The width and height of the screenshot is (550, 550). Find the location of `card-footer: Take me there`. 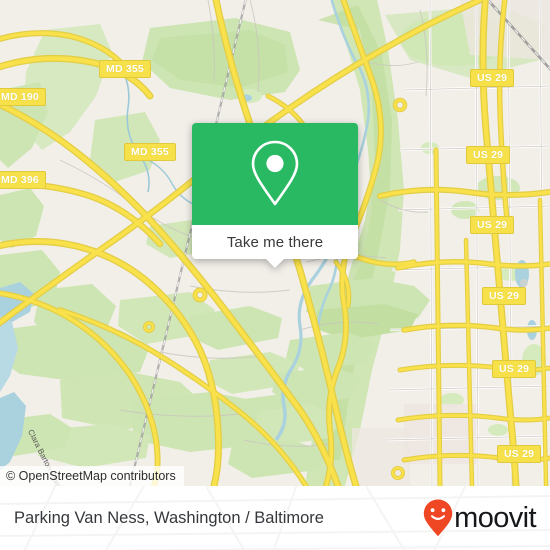

card-footer: Take me there is located at coordinates (275, 246).